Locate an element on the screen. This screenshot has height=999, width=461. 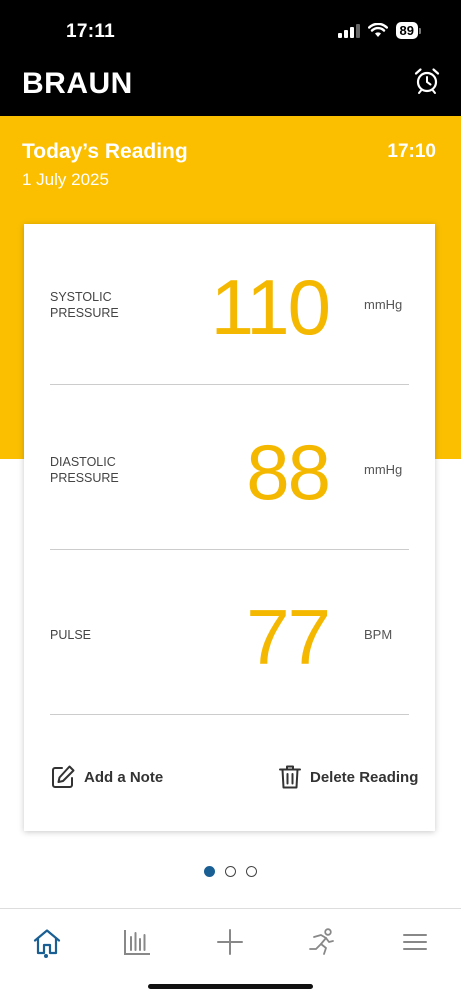
diastolic-unit: mmHg is located at coordinates (383, 469).